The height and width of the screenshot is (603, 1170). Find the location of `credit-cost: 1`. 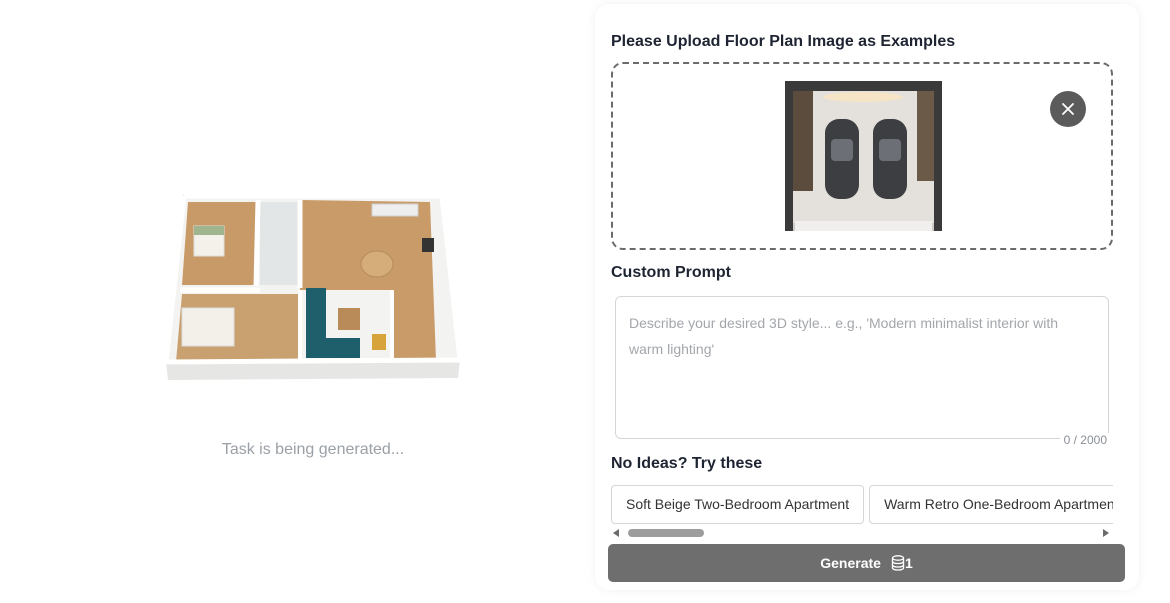

credit-cost: 1 is located at coordinates (902, 563).